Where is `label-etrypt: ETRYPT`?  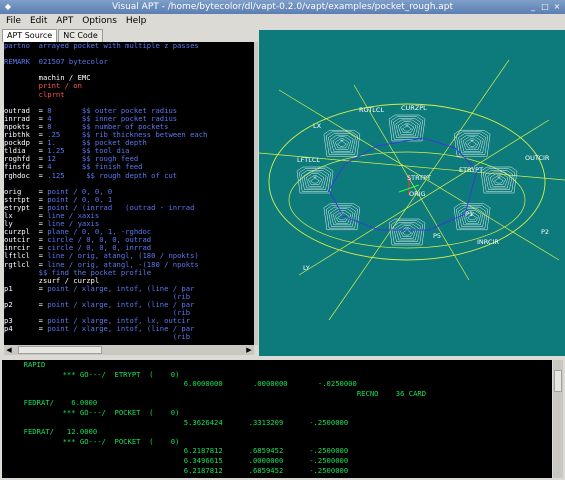
label-etrypt: ETRYPT is located at coordinates (471, 170).